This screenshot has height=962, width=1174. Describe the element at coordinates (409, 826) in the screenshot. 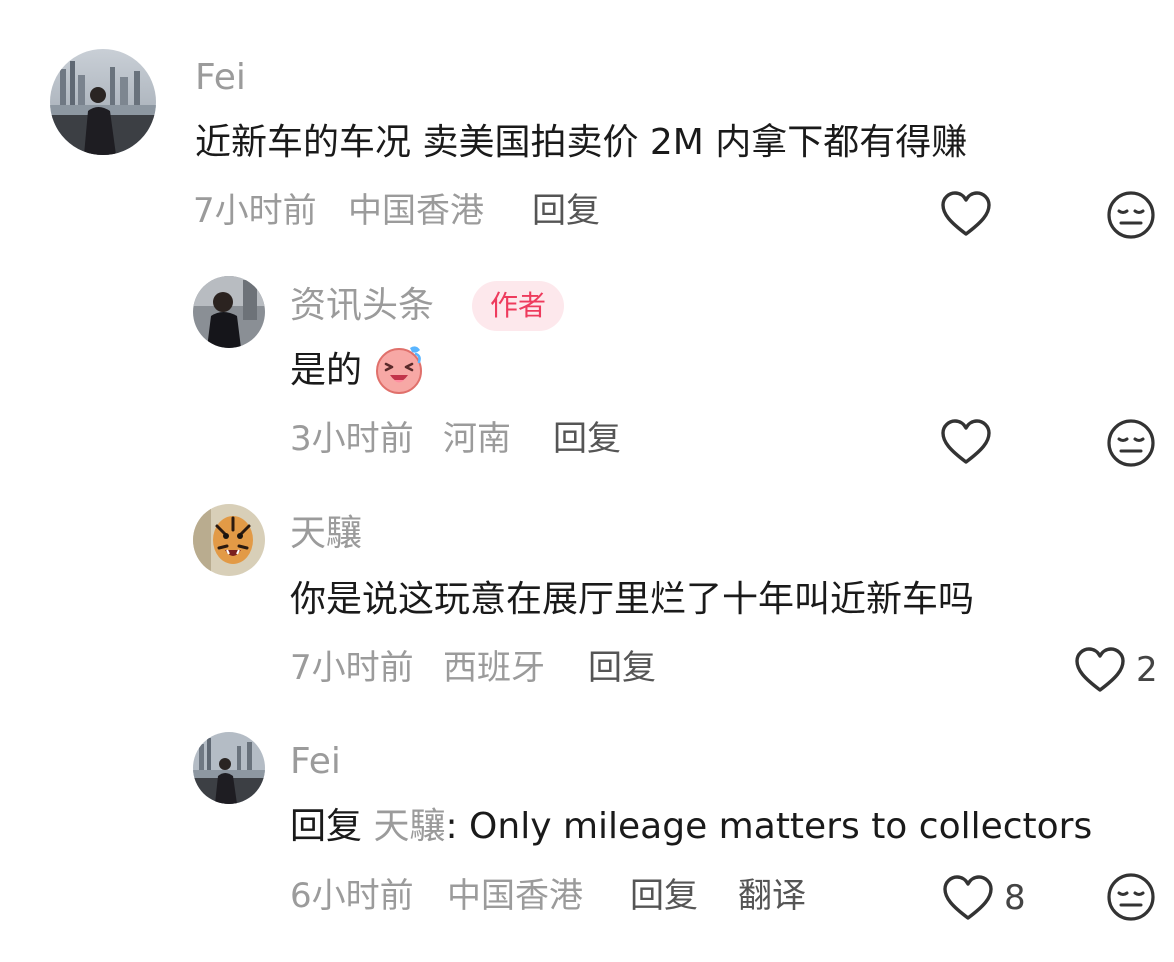

I see `mention-user: 天驤` at that location.